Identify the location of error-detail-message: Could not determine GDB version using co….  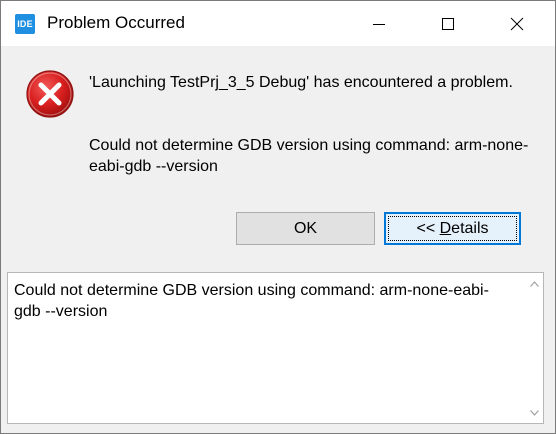
(309, 156).